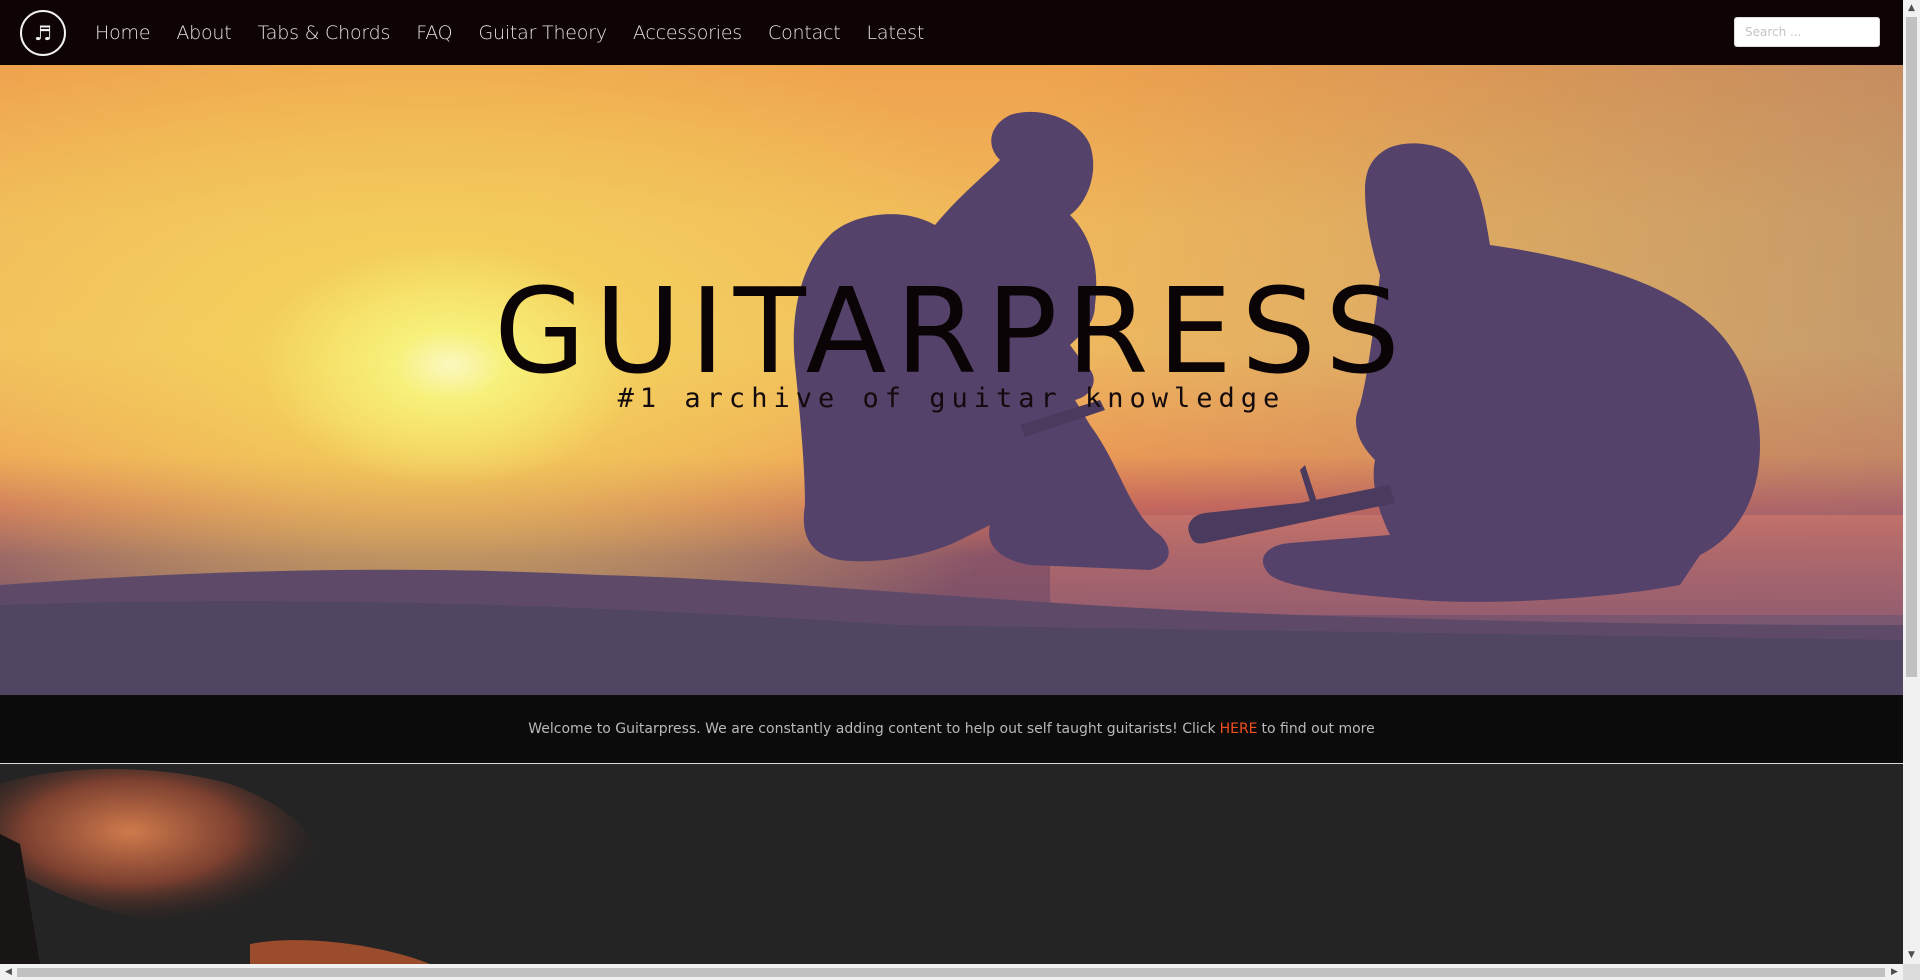  Describe the element at coordinates (1911, 8) in the screenshot. I see `scroll-up-arrow-icon: ▲` at that location.